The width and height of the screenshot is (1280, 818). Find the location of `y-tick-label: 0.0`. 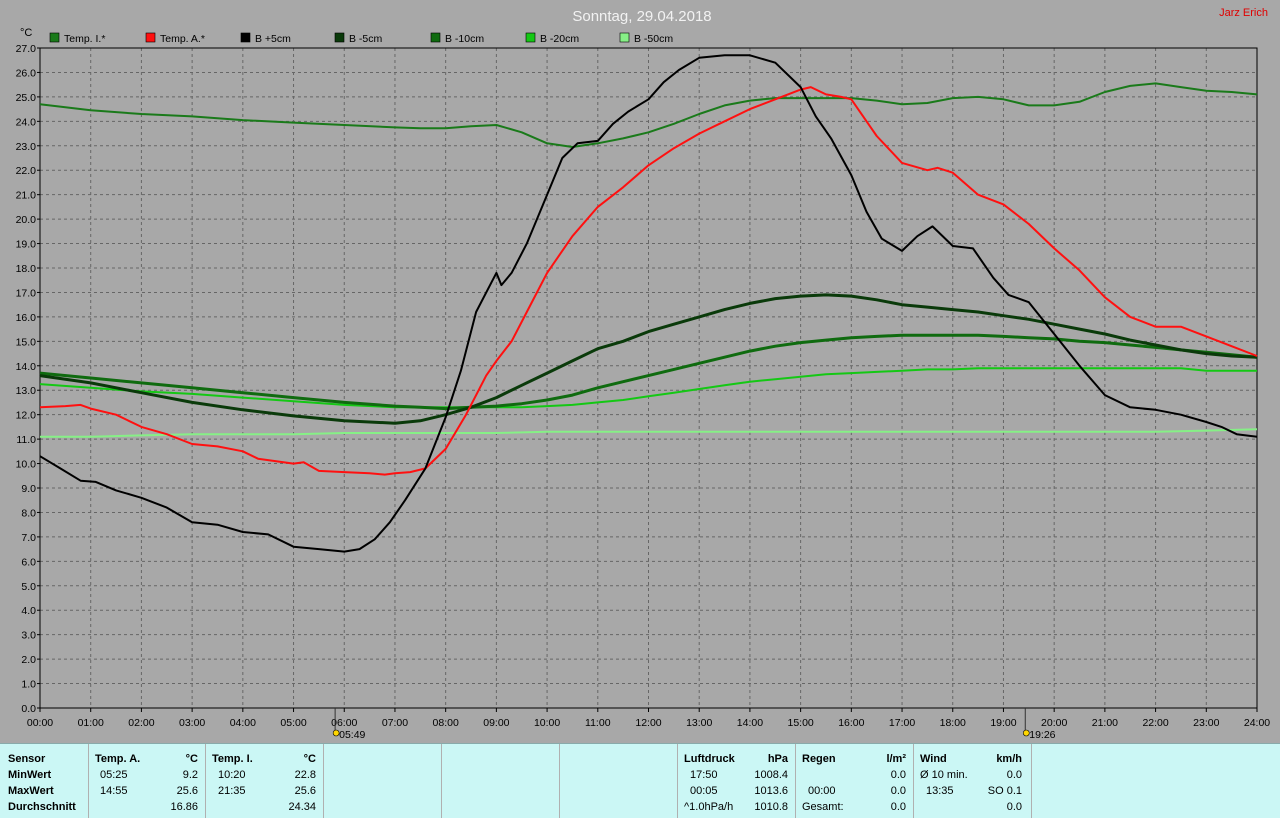

y-tick-label: 0.0 is located at coordinates (28, 709).